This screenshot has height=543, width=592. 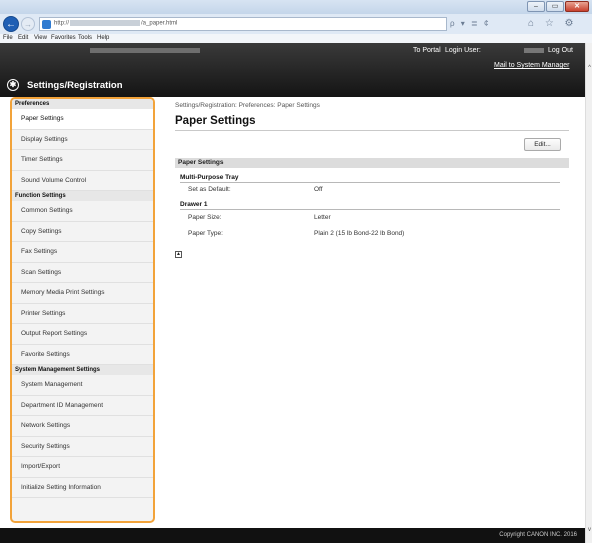 I want to click on set-as-default-label: Set as Default:, so click(x=209, y=189).